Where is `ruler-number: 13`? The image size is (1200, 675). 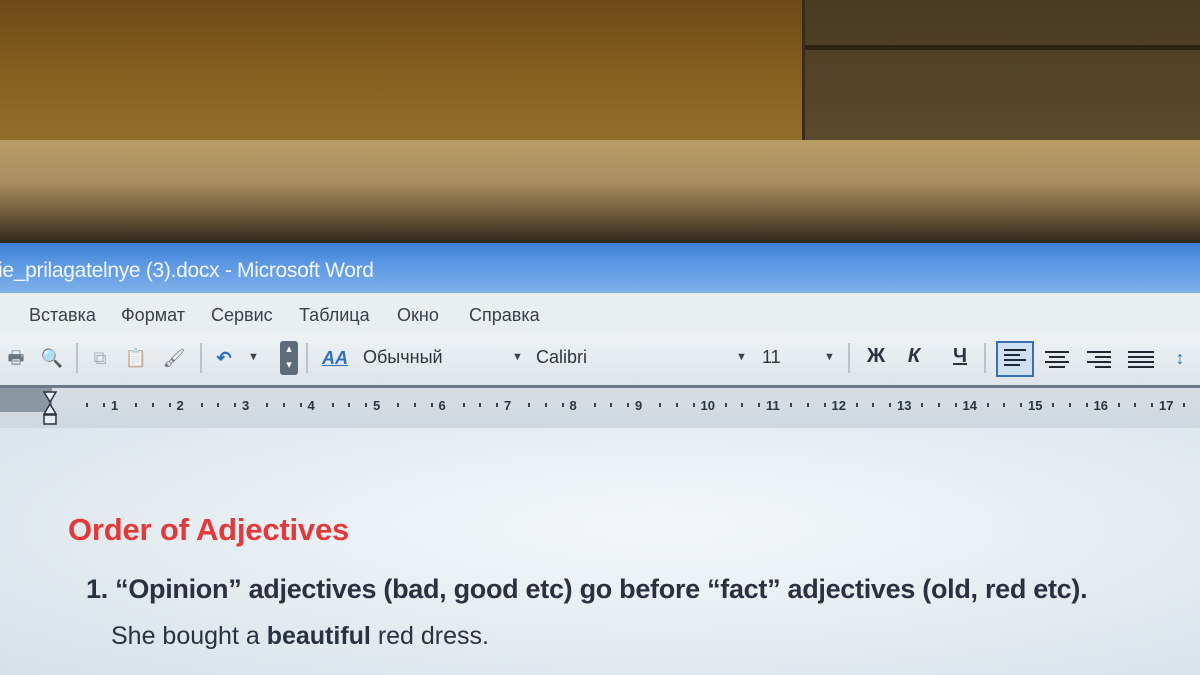
ruler-number: 13 is located at coordinates (904, 405).